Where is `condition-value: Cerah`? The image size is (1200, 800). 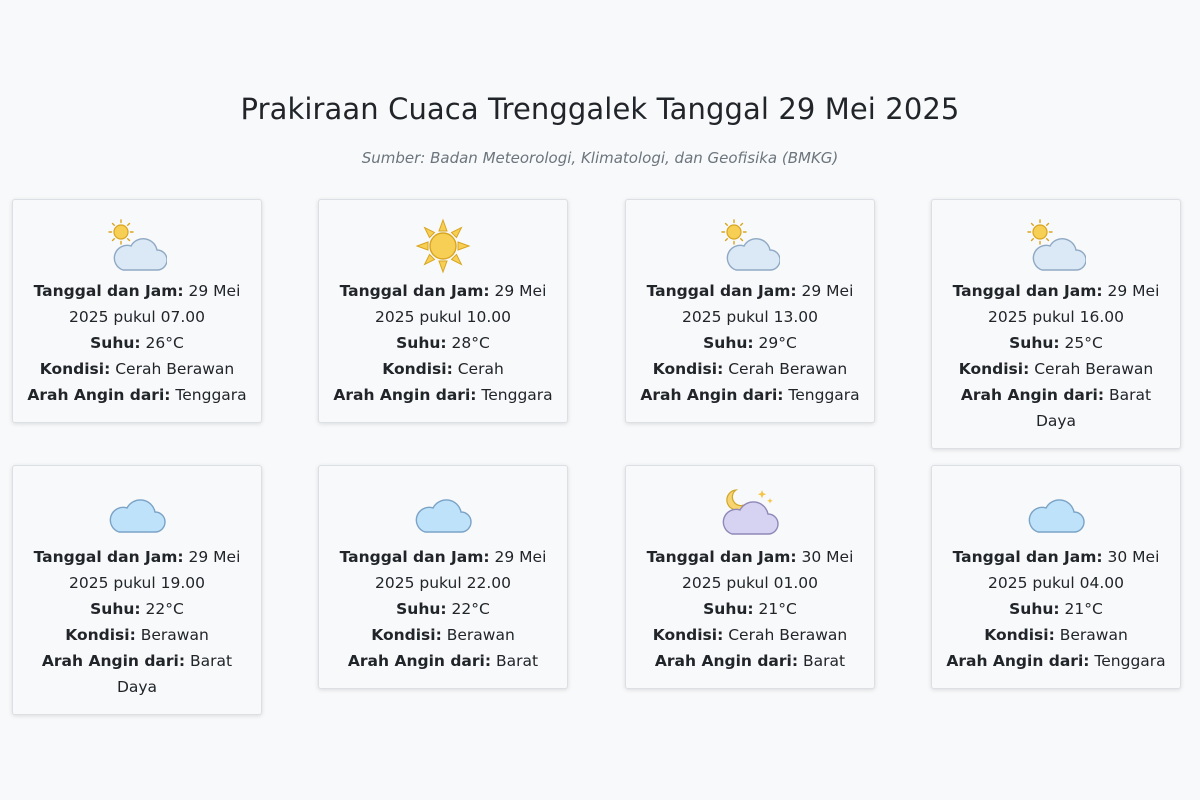 condition-value: Cerah is located at coordinates (480, 369).